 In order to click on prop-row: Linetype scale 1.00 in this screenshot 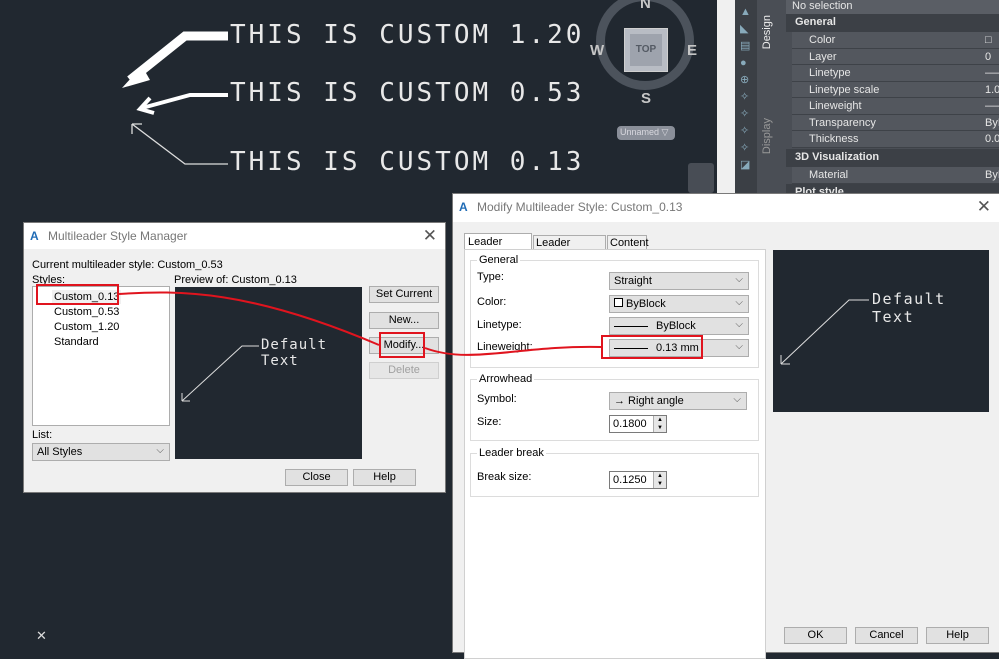, I will do `click(895, 89)`.